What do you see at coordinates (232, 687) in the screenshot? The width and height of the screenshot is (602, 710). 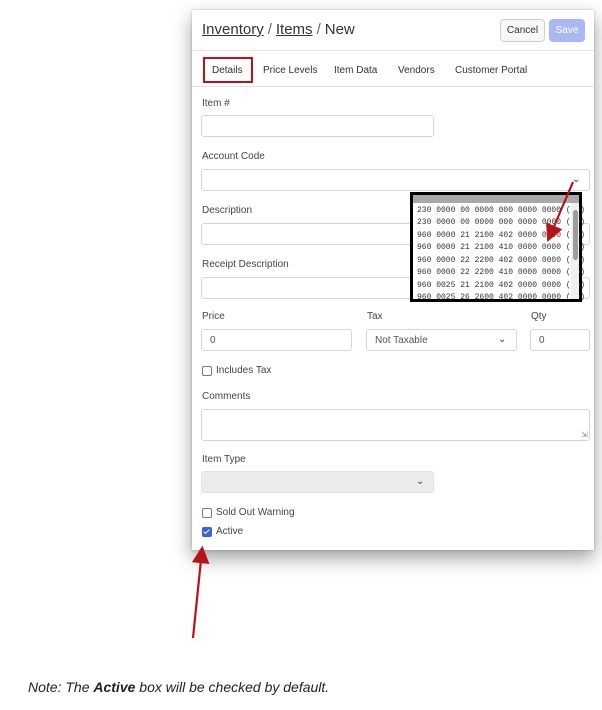 I see `note-suffix: box will be checked by default.` at bounding box center [232, 687].